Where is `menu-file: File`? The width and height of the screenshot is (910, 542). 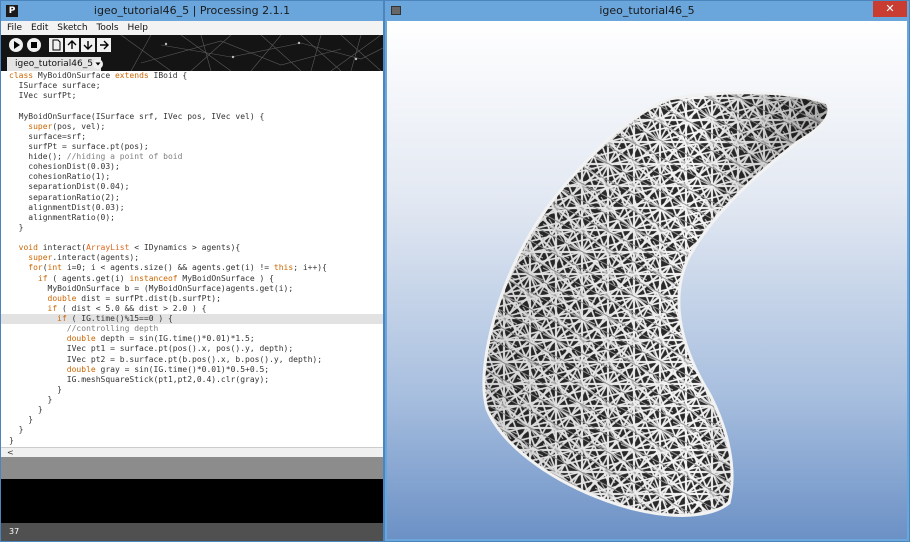 menu-file: File is located at coordinates (14, 28).